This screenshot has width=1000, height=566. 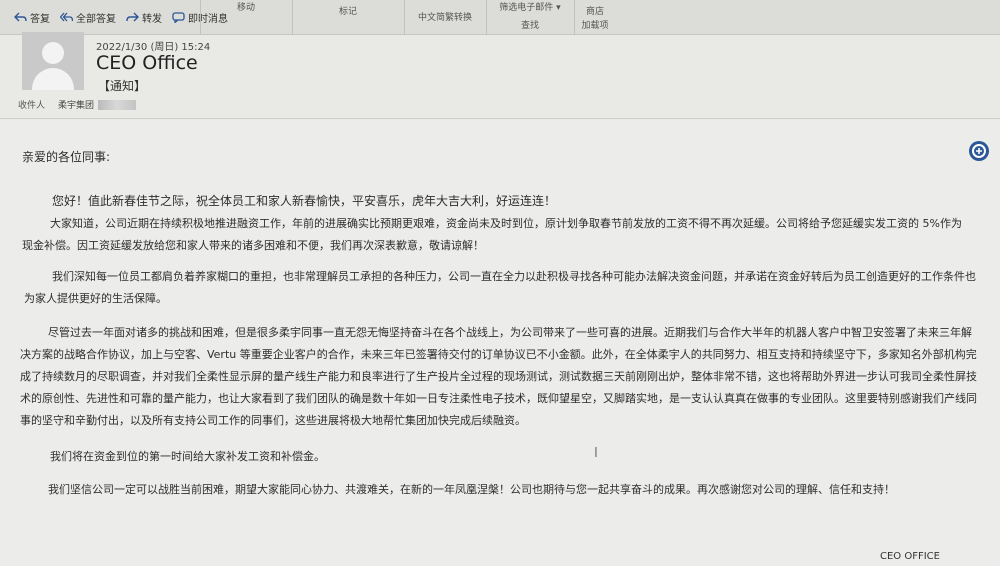 What do you see at coordinates (245, 8) in the screenshot?
I see `ribbon-group-top-label: 移动` at bounding box center [245, 8].